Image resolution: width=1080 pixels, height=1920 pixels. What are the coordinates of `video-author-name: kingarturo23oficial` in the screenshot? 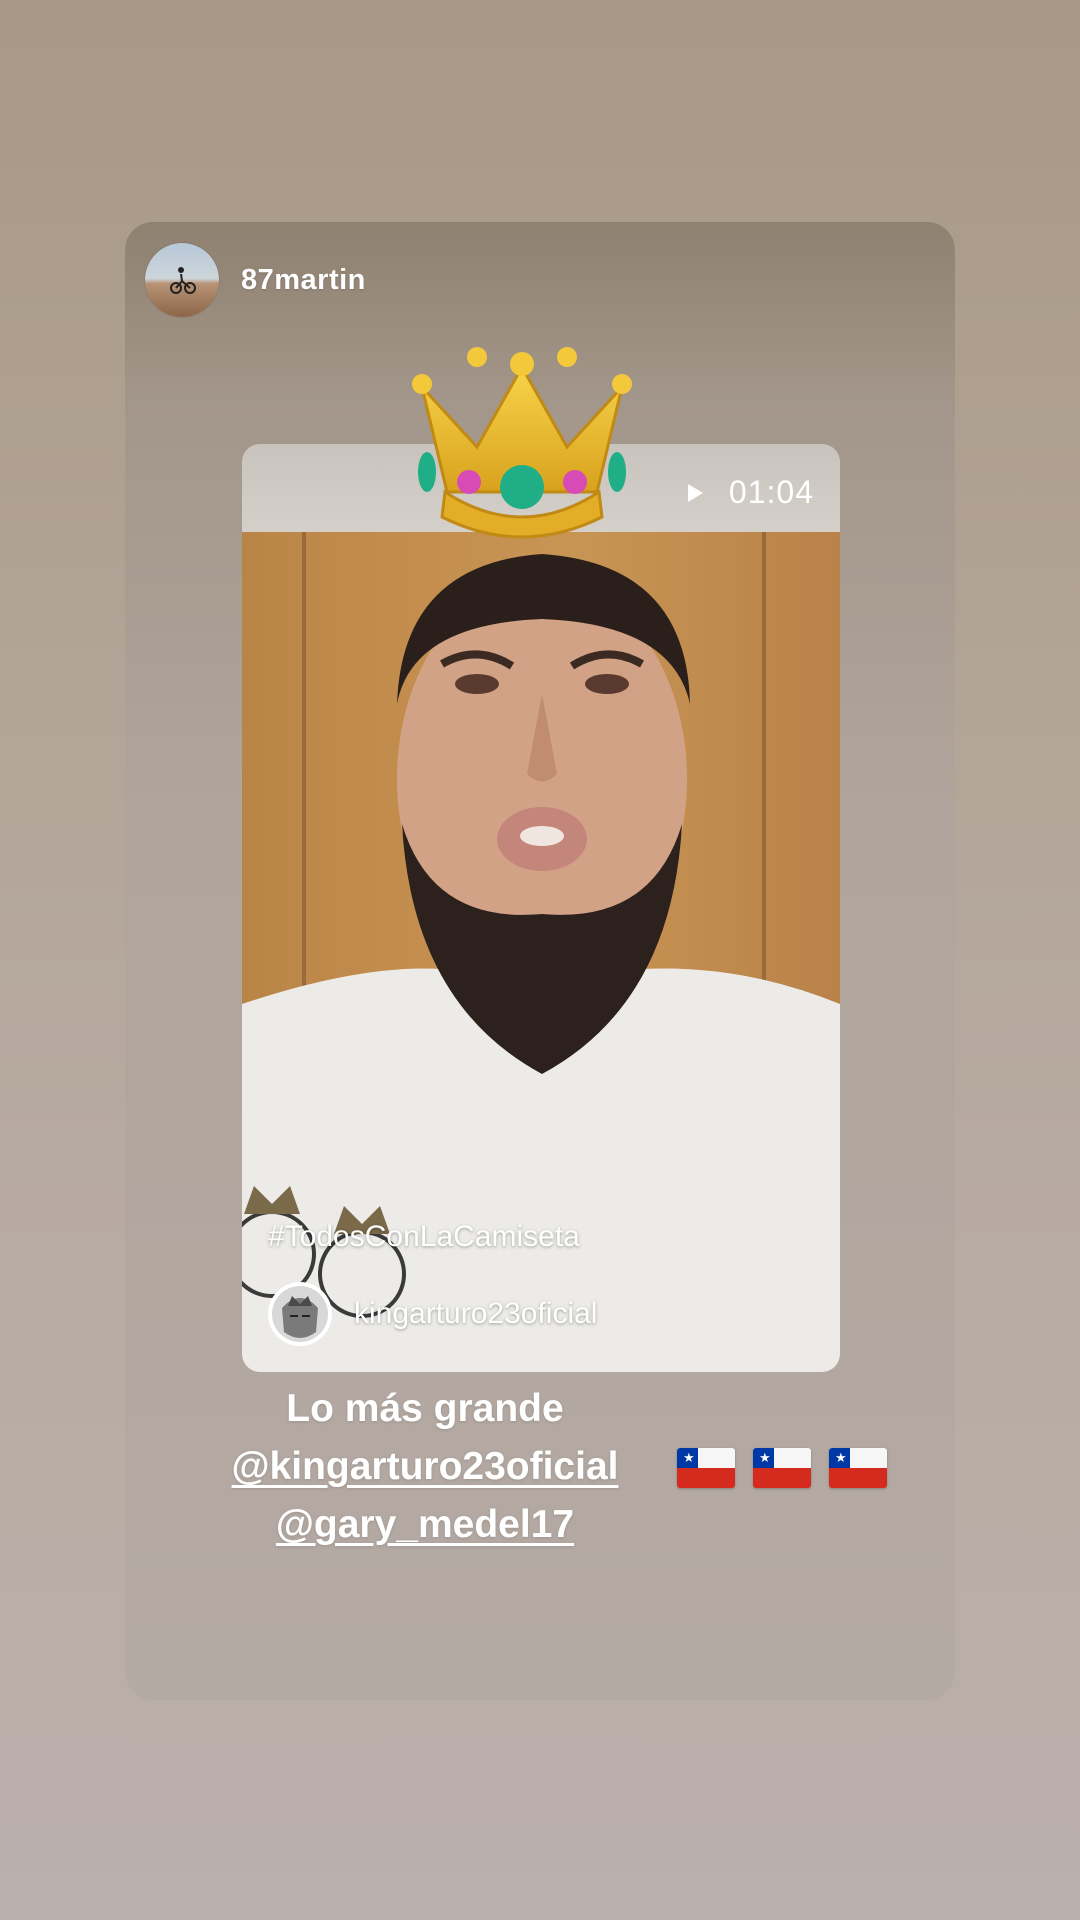 It's located at (475, 1314).